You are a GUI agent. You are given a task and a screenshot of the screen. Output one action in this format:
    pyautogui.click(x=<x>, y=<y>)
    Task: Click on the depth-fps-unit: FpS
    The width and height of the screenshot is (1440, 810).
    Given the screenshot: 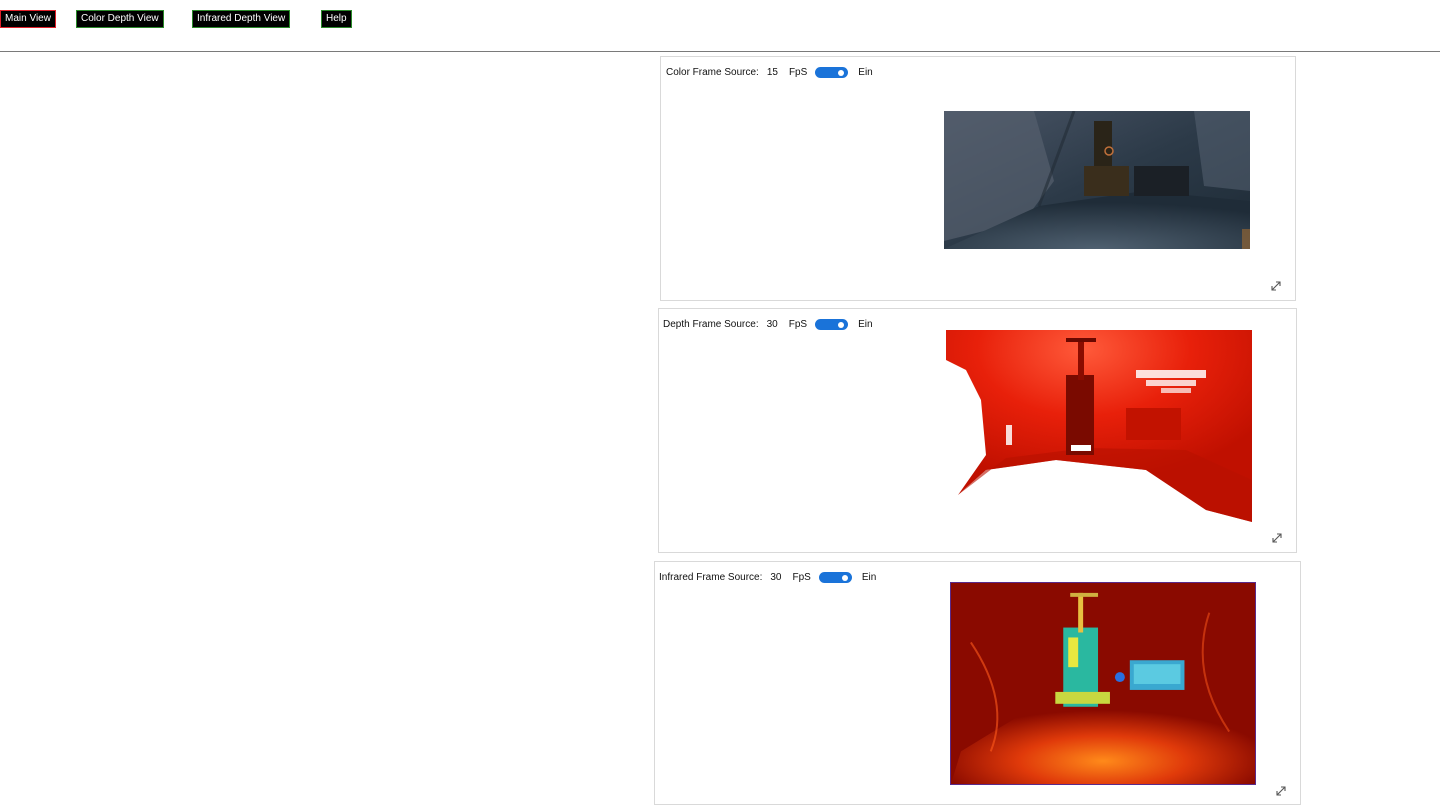 What is the action you would take?
    pyautogui.click(x=798, y=324)
    